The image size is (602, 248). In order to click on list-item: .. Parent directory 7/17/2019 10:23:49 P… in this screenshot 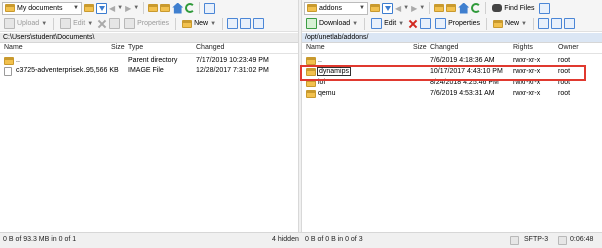, I will do `click(149, 61)`.